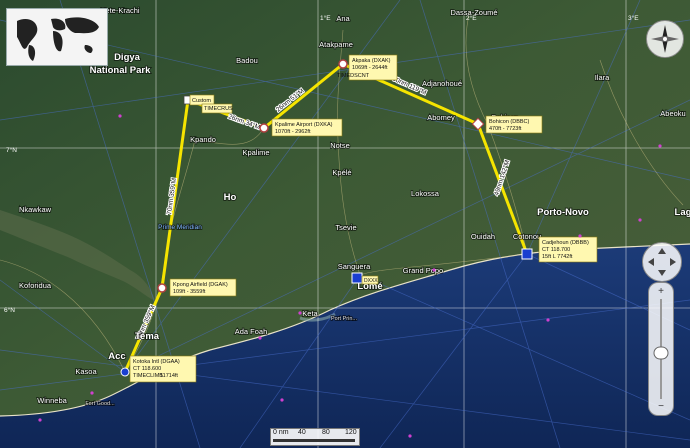 Image resolution: width=690 pixels, height=448 pixels. I want to click on zoom-slider: + −, so click(661, 349).